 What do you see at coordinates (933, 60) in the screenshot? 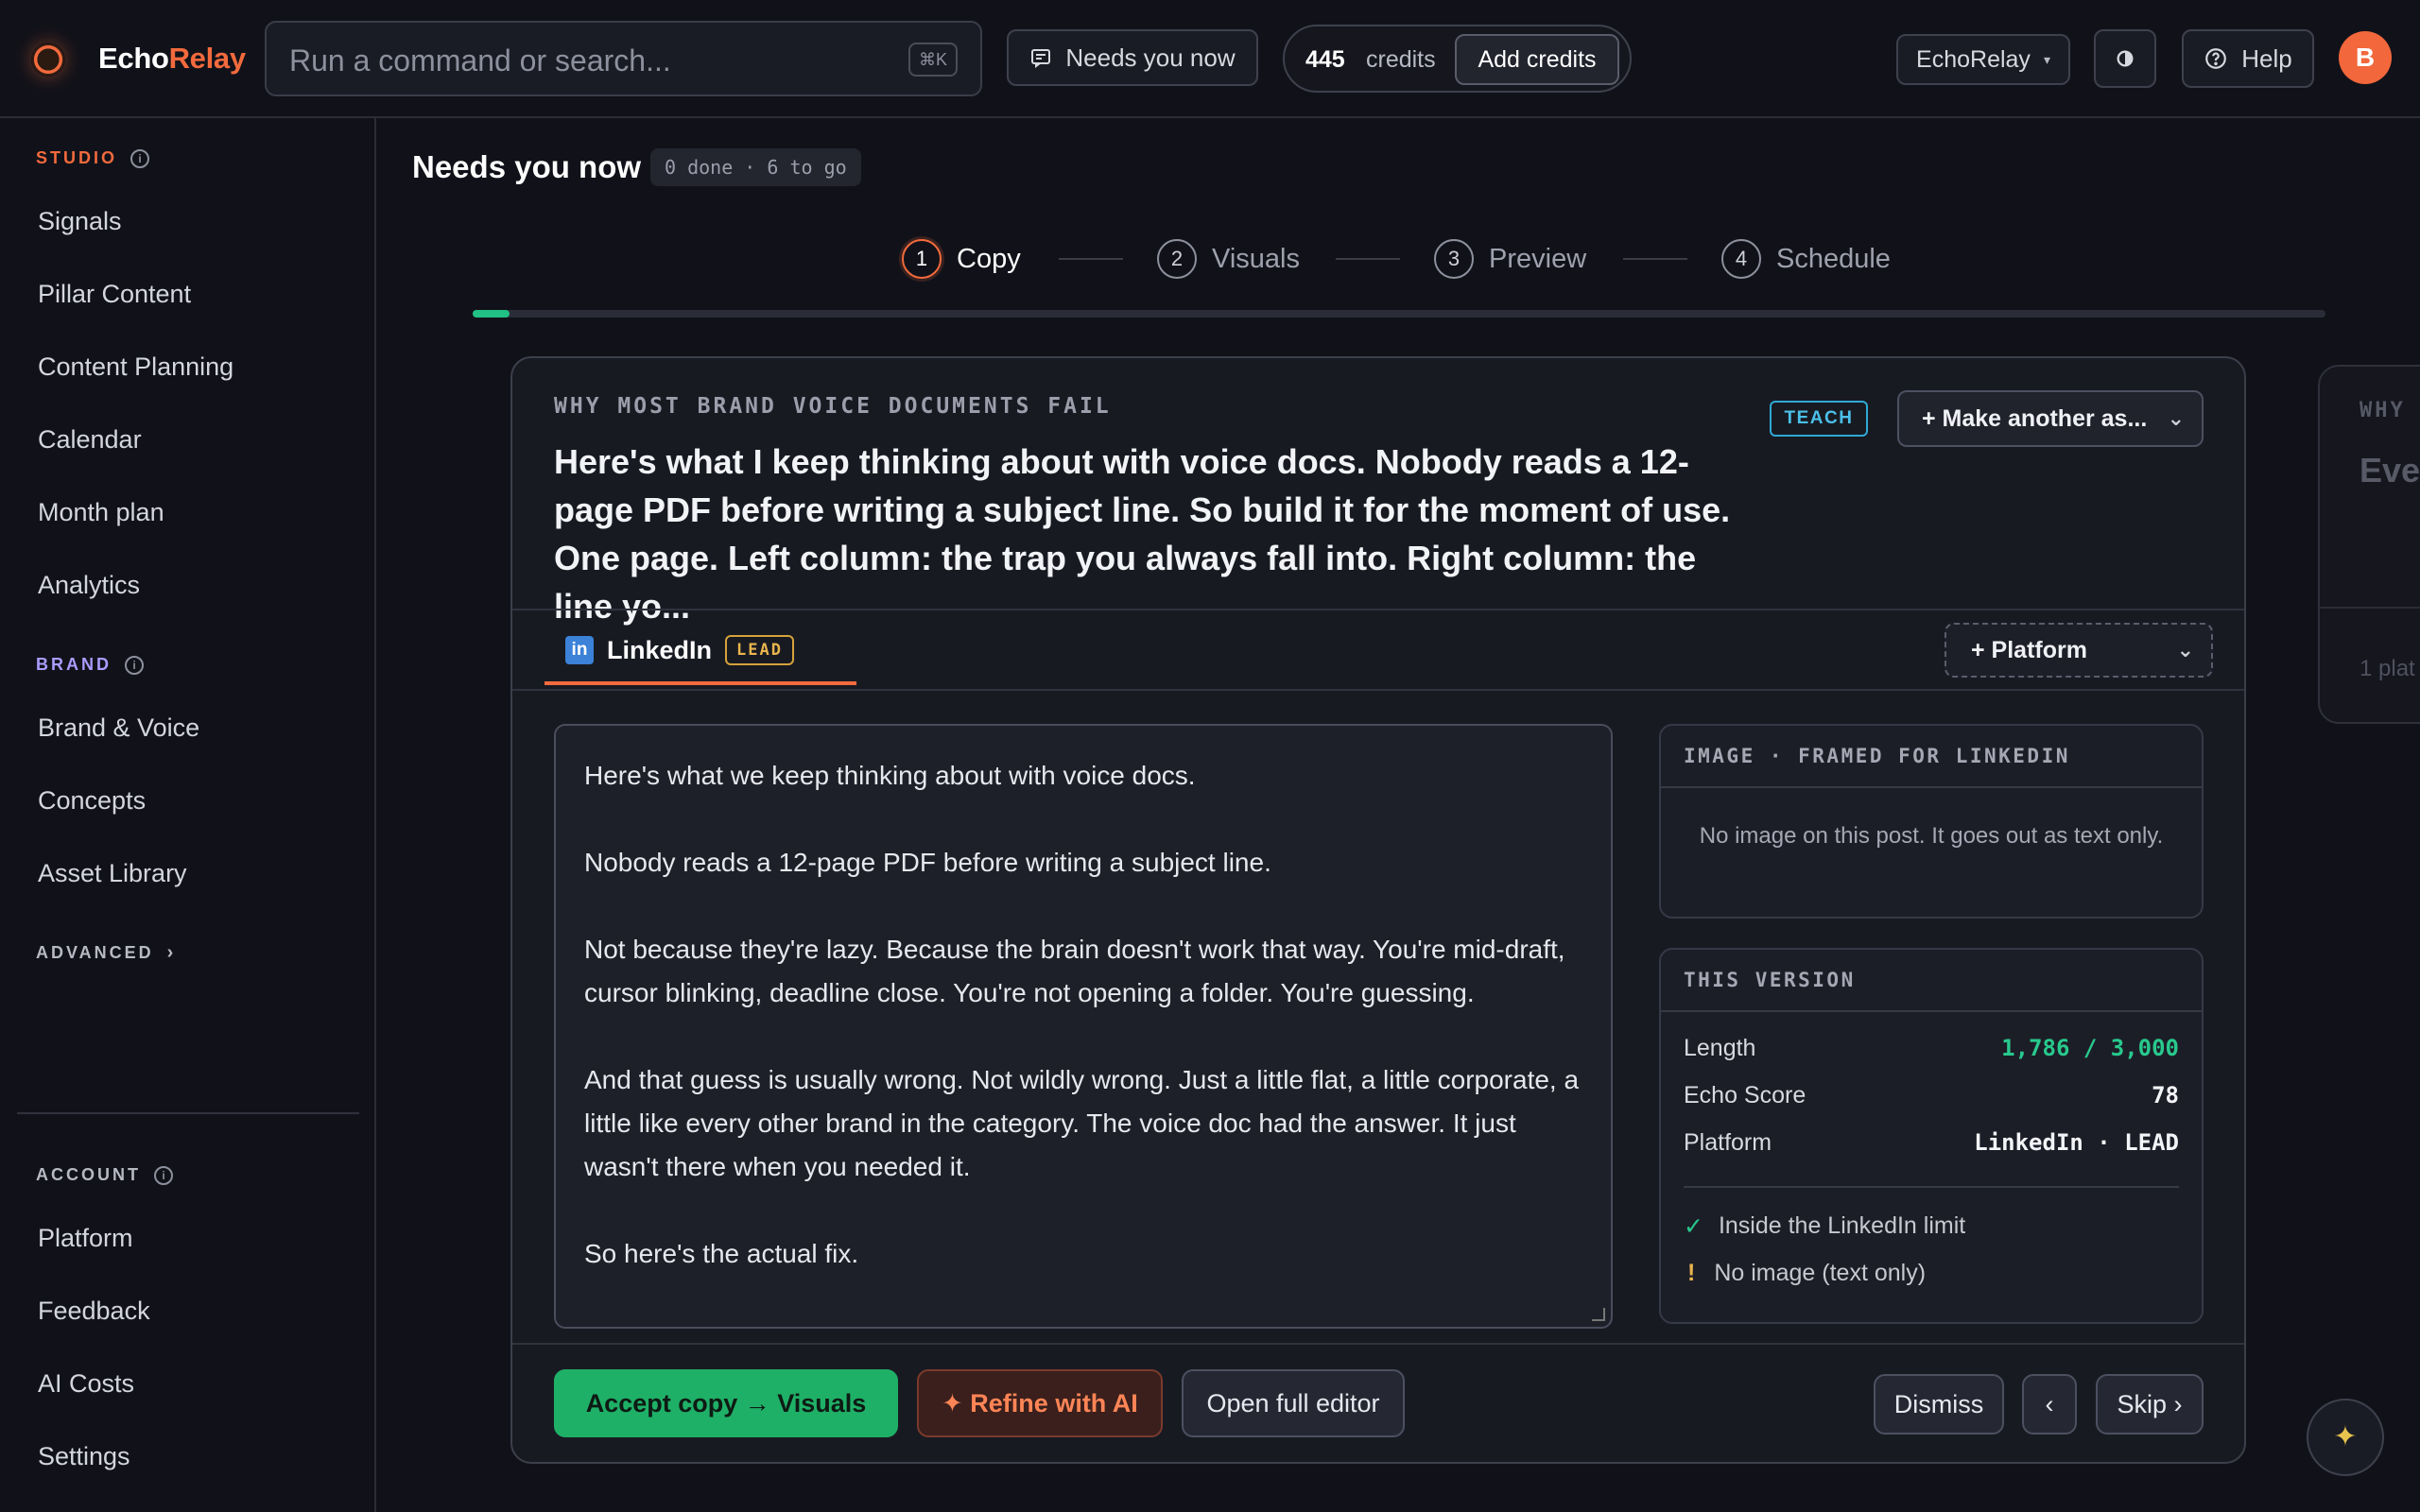
I see `shortcut-hint: ⌘K` at bounding box center [933, 60].